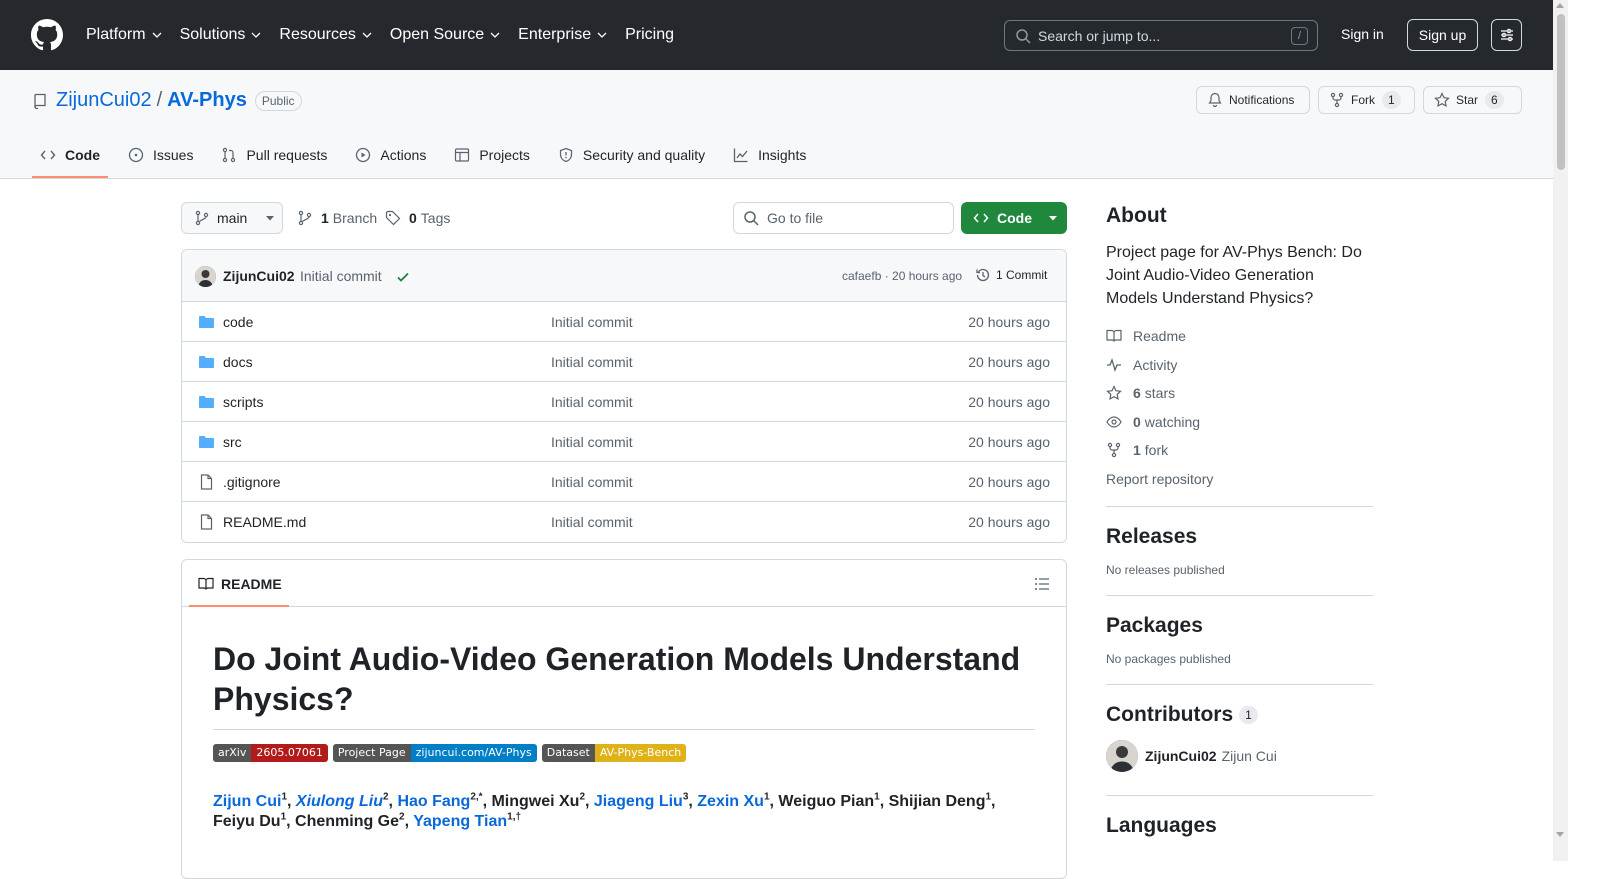 Image resolution: width=1600 pixels, height=879 pixels. Describe the element at coordinates (1561, 92) in the screenshot. I see `scrollbar-thumb` at that location.